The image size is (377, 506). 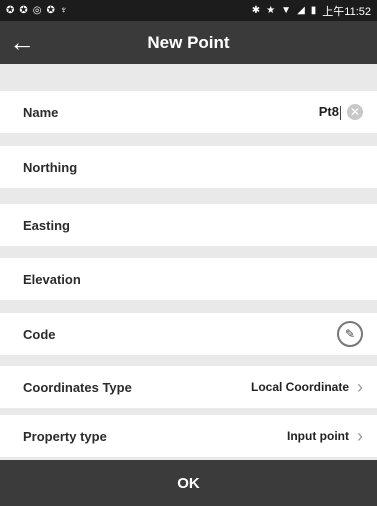 What do you see at coordinates (188, 167) in the screenshot?
I see `northing-field: Northing` at bounding box center [188, 167].